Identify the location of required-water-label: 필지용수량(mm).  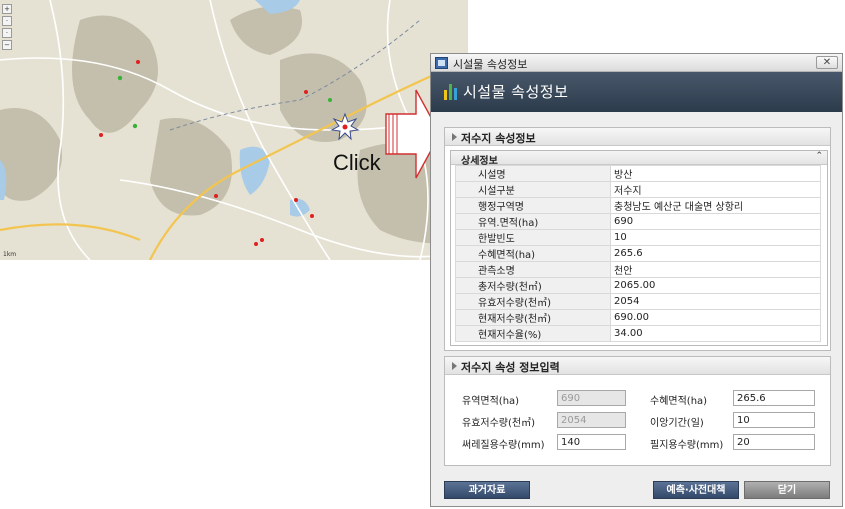
(687, 445).